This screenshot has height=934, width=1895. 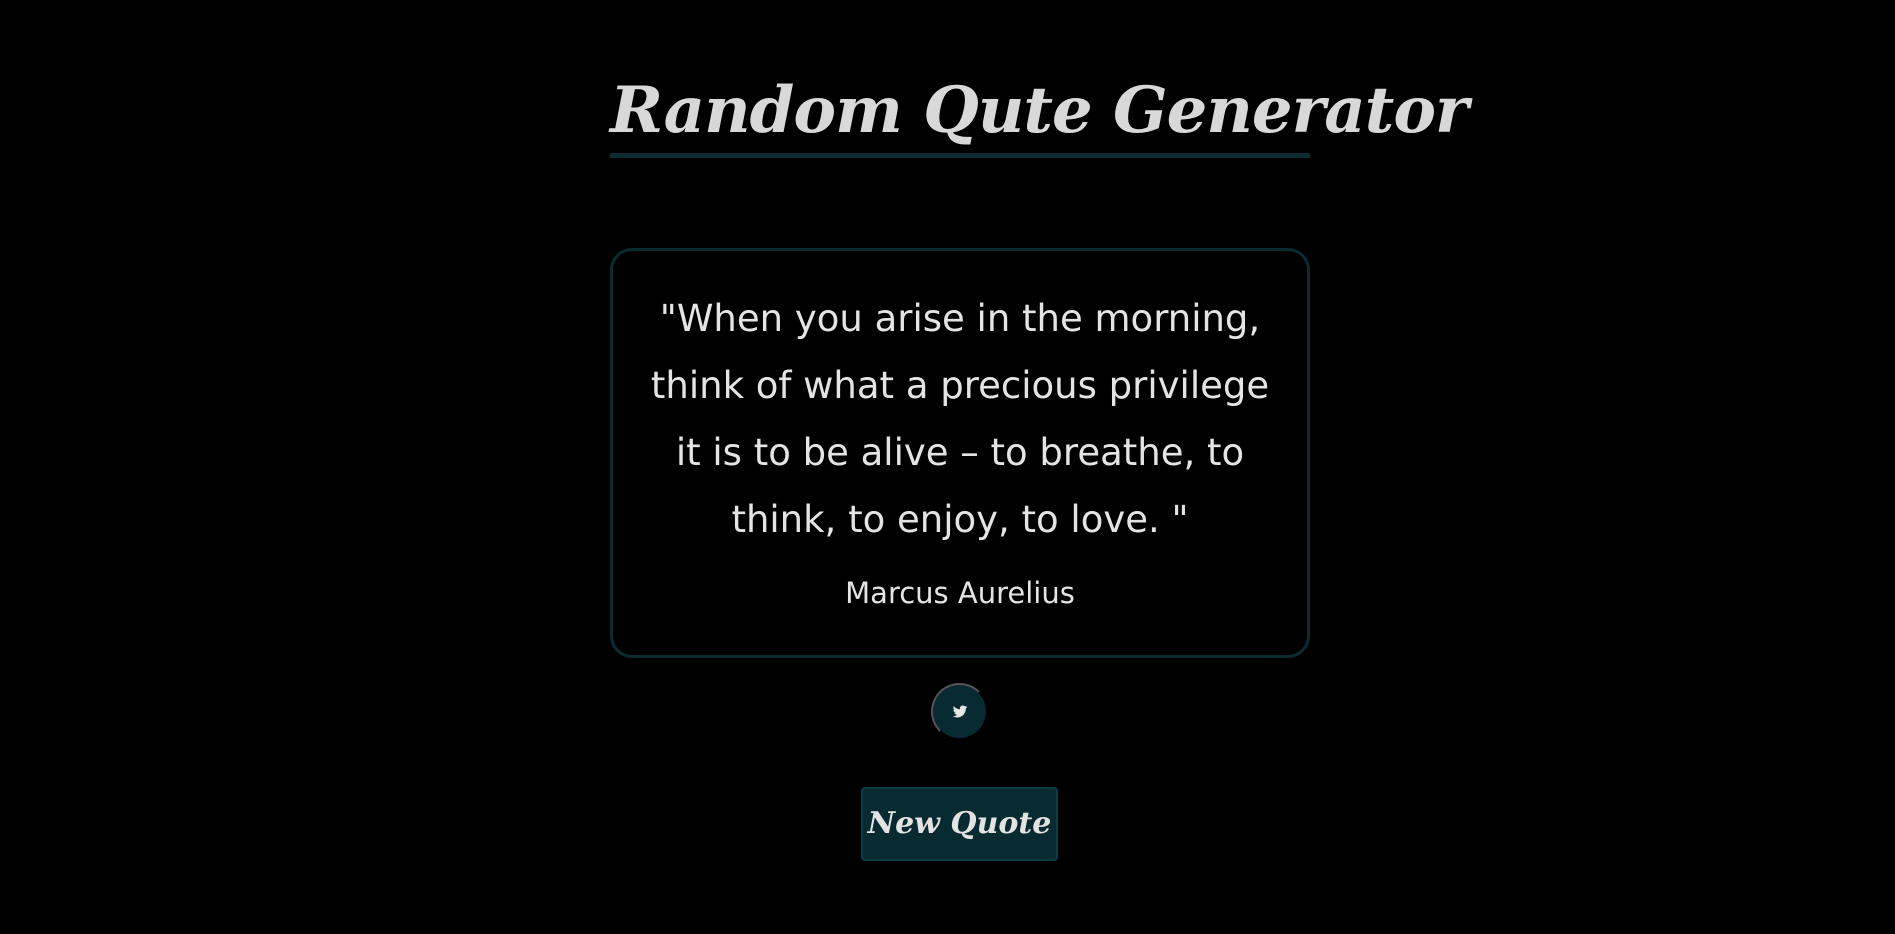 I want to click on twitter-icon, so click(x=960, y=712).